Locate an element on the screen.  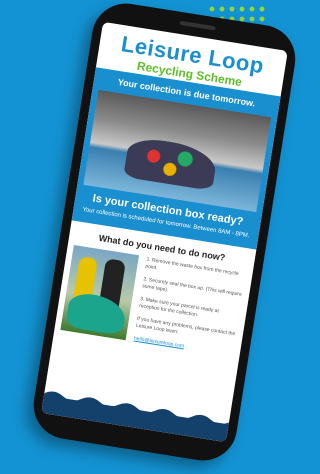
phone-notch is located at coordinates (197, 25).